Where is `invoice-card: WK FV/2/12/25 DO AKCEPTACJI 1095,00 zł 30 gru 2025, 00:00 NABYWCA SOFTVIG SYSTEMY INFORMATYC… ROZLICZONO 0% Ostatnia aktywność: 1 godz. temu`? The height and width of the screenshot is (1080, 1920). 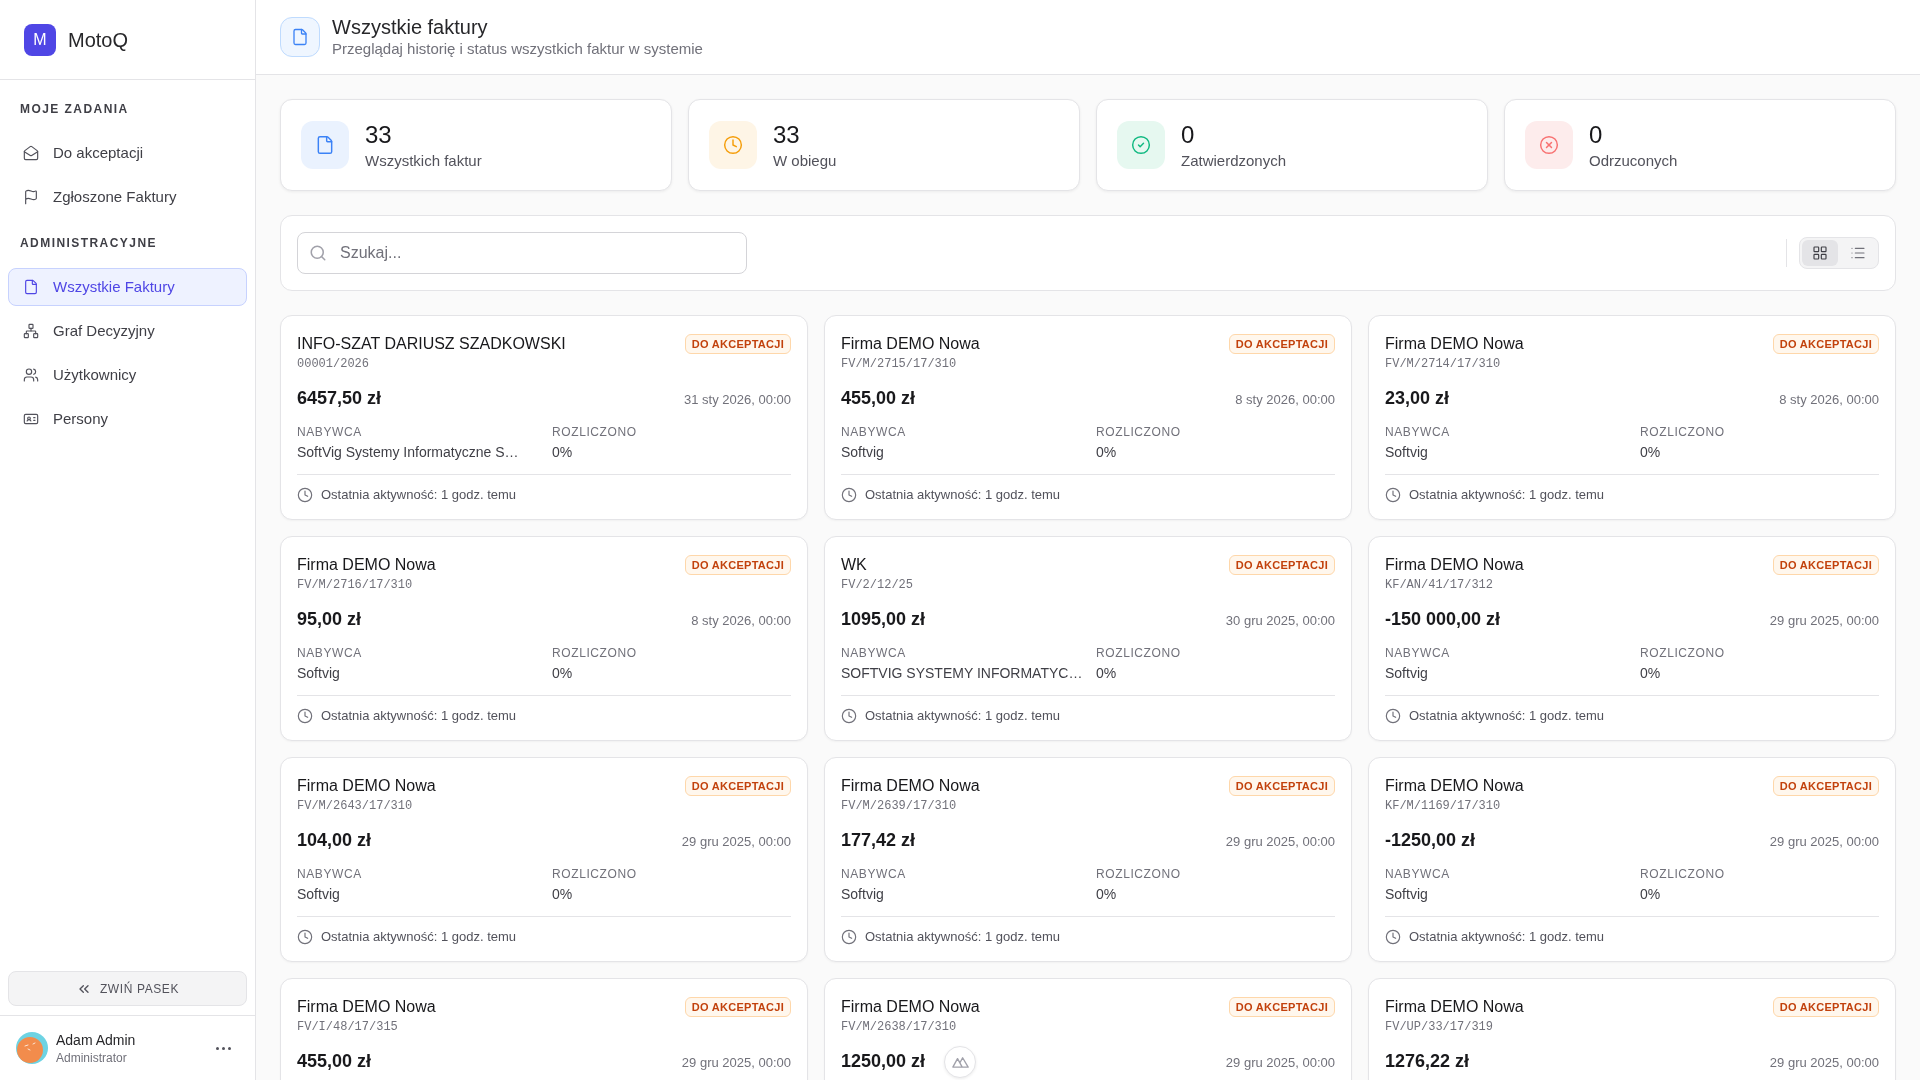 invoice-card: WK FV/2/12/25 DO AKCEPTACJI 1095,00 zł 30 gru 2025, 00:00 NABYWCA SOFTVIG SYSTEMY INFORMATYC… ROZLICZONO 0% Ostatnia aktywność: 1 godz. temu is located at coordinates (1088, 638).